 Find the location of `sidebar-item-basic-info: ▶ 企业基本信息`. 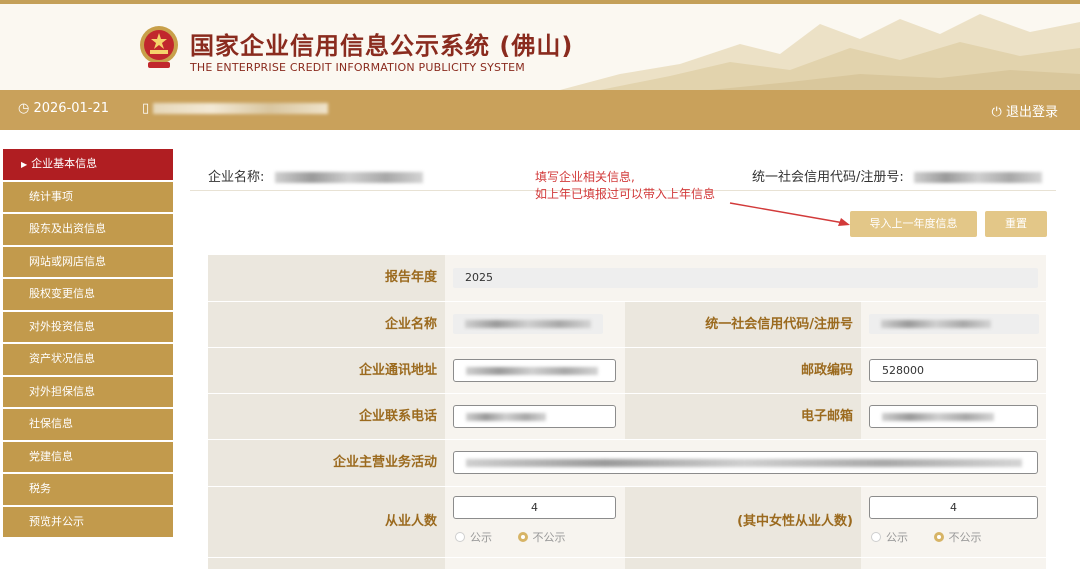

sidebar-item-basic-info: ▶ 企业基本信息 is located at coordinates (88, 164).